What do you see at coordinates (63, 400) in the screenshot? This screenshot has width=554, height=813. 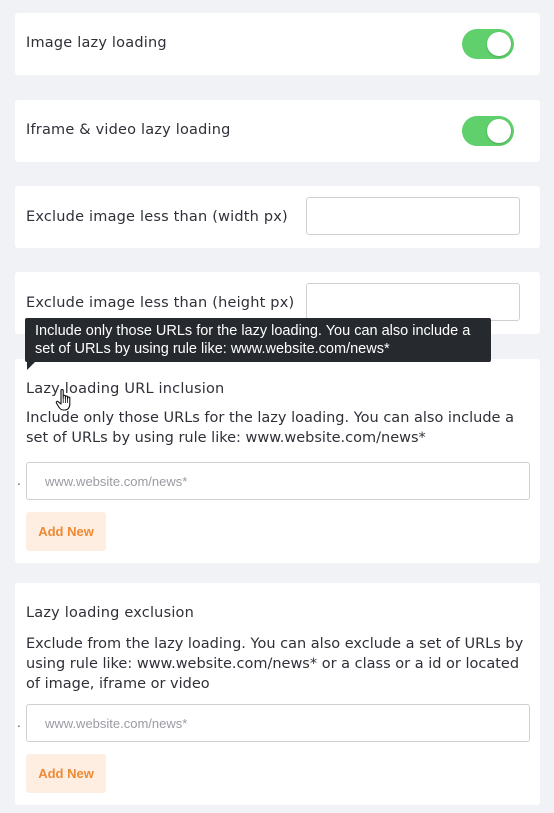 I see `hand-pointer-icon` at bounding box center [63, 400].